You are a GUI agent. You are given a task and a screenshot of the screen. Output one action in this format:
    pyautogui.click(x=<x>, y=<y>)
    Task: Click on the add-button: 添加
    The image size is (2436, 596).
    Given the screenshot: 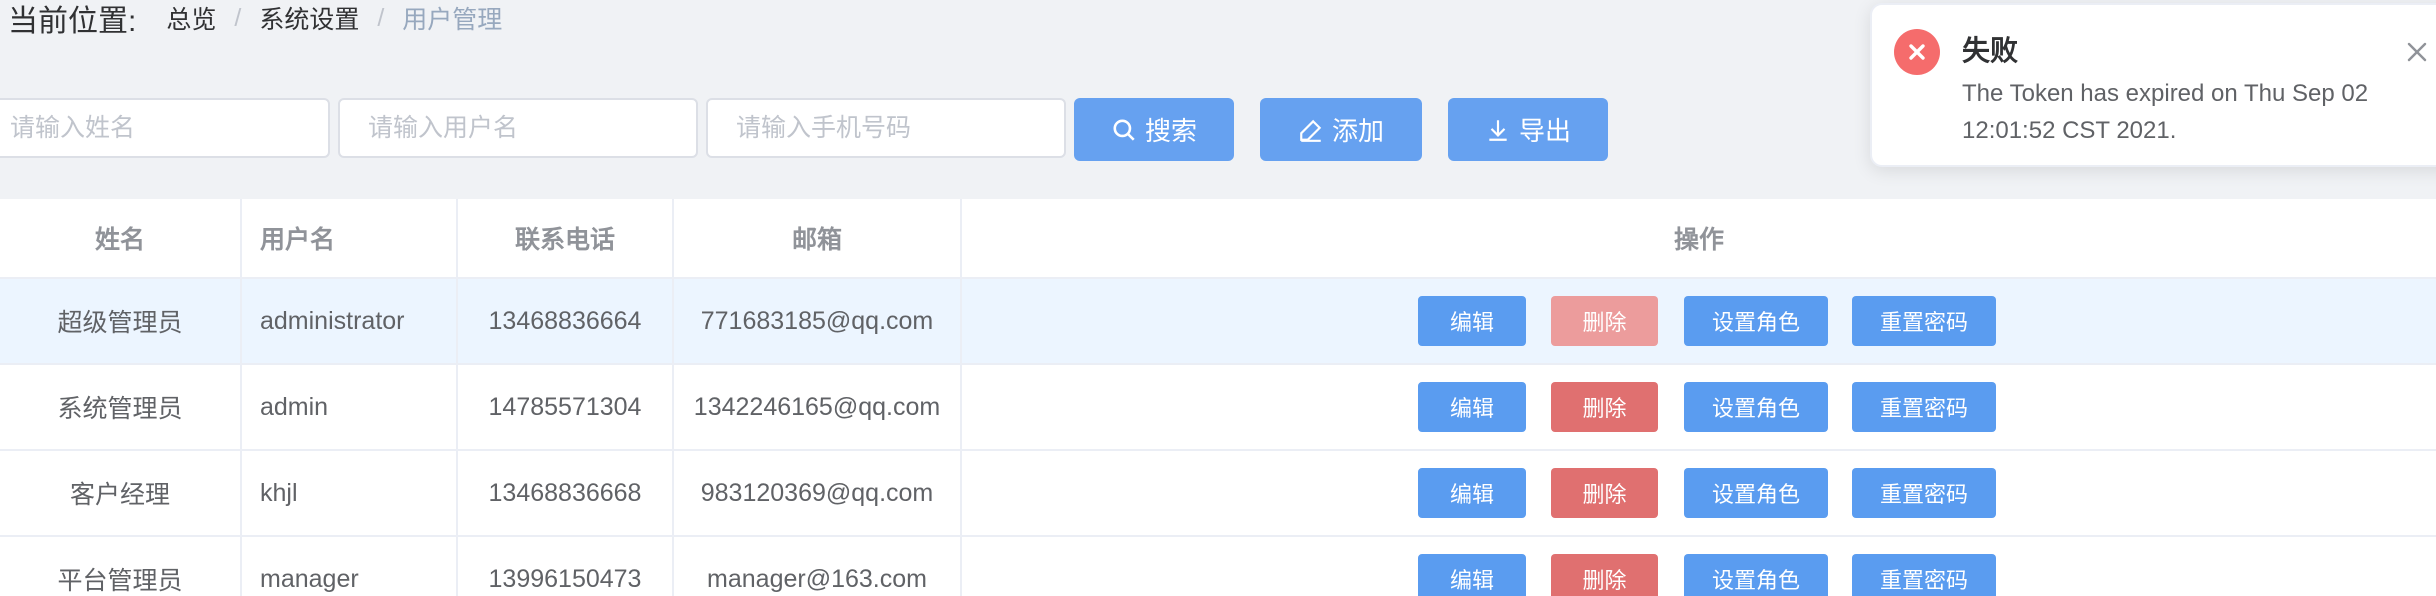 What is the action you would take?
    pyautogui.click(x=1341, y=129)
    